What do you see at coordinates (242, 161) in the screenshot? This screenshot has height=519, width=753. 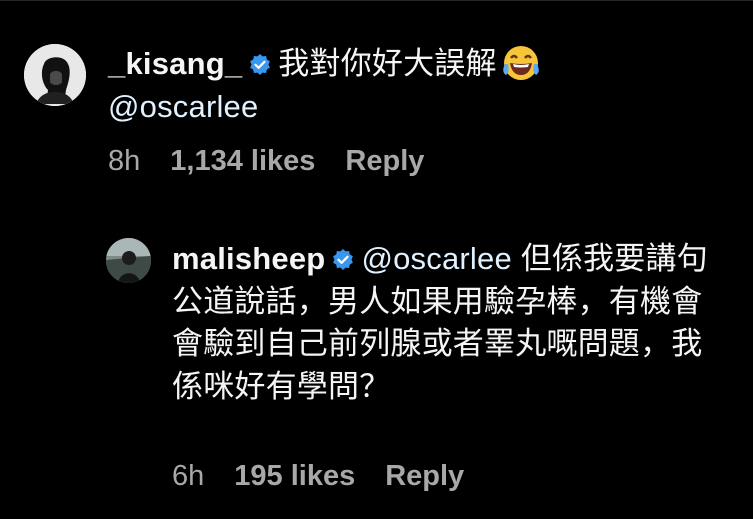 I see `likes-count: 1,134 likes` at bounding box center [242, 161].